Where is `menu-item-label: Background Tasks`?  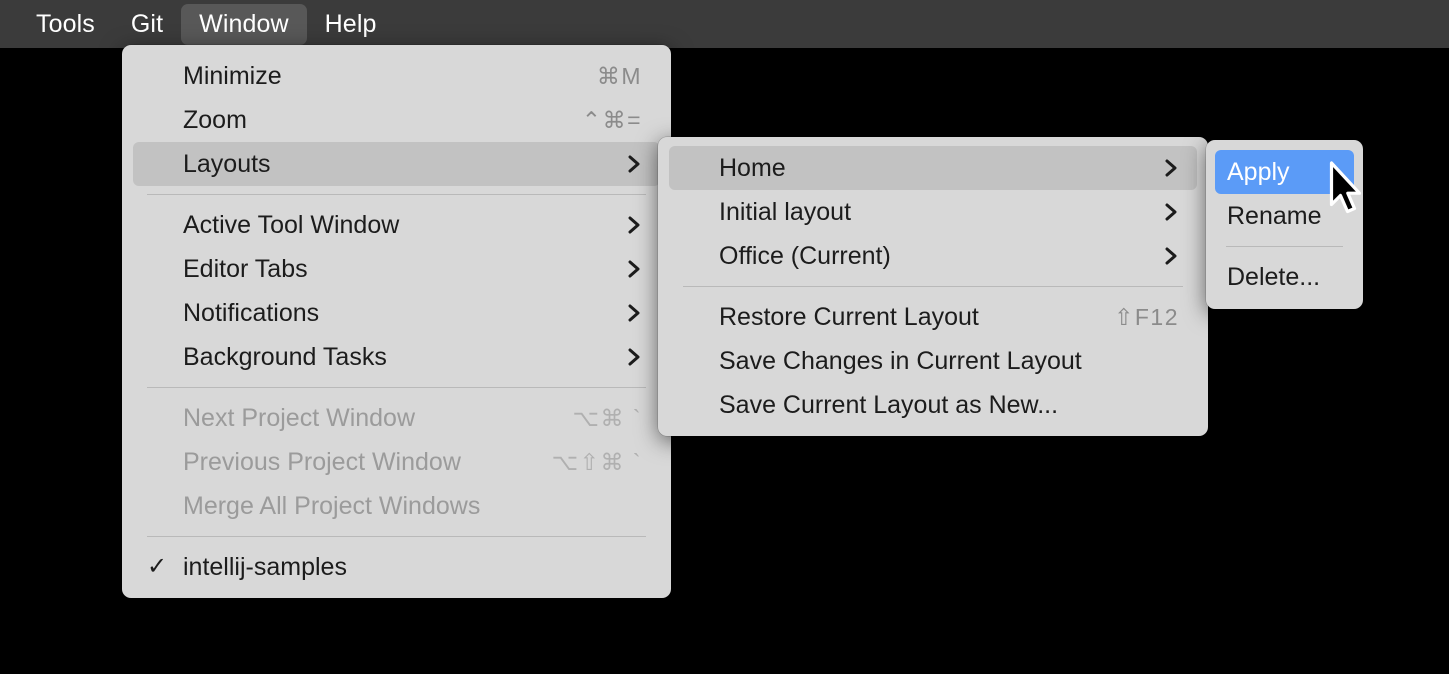
menu-item-label: Background Tasks is located at coordinates (285, 356).